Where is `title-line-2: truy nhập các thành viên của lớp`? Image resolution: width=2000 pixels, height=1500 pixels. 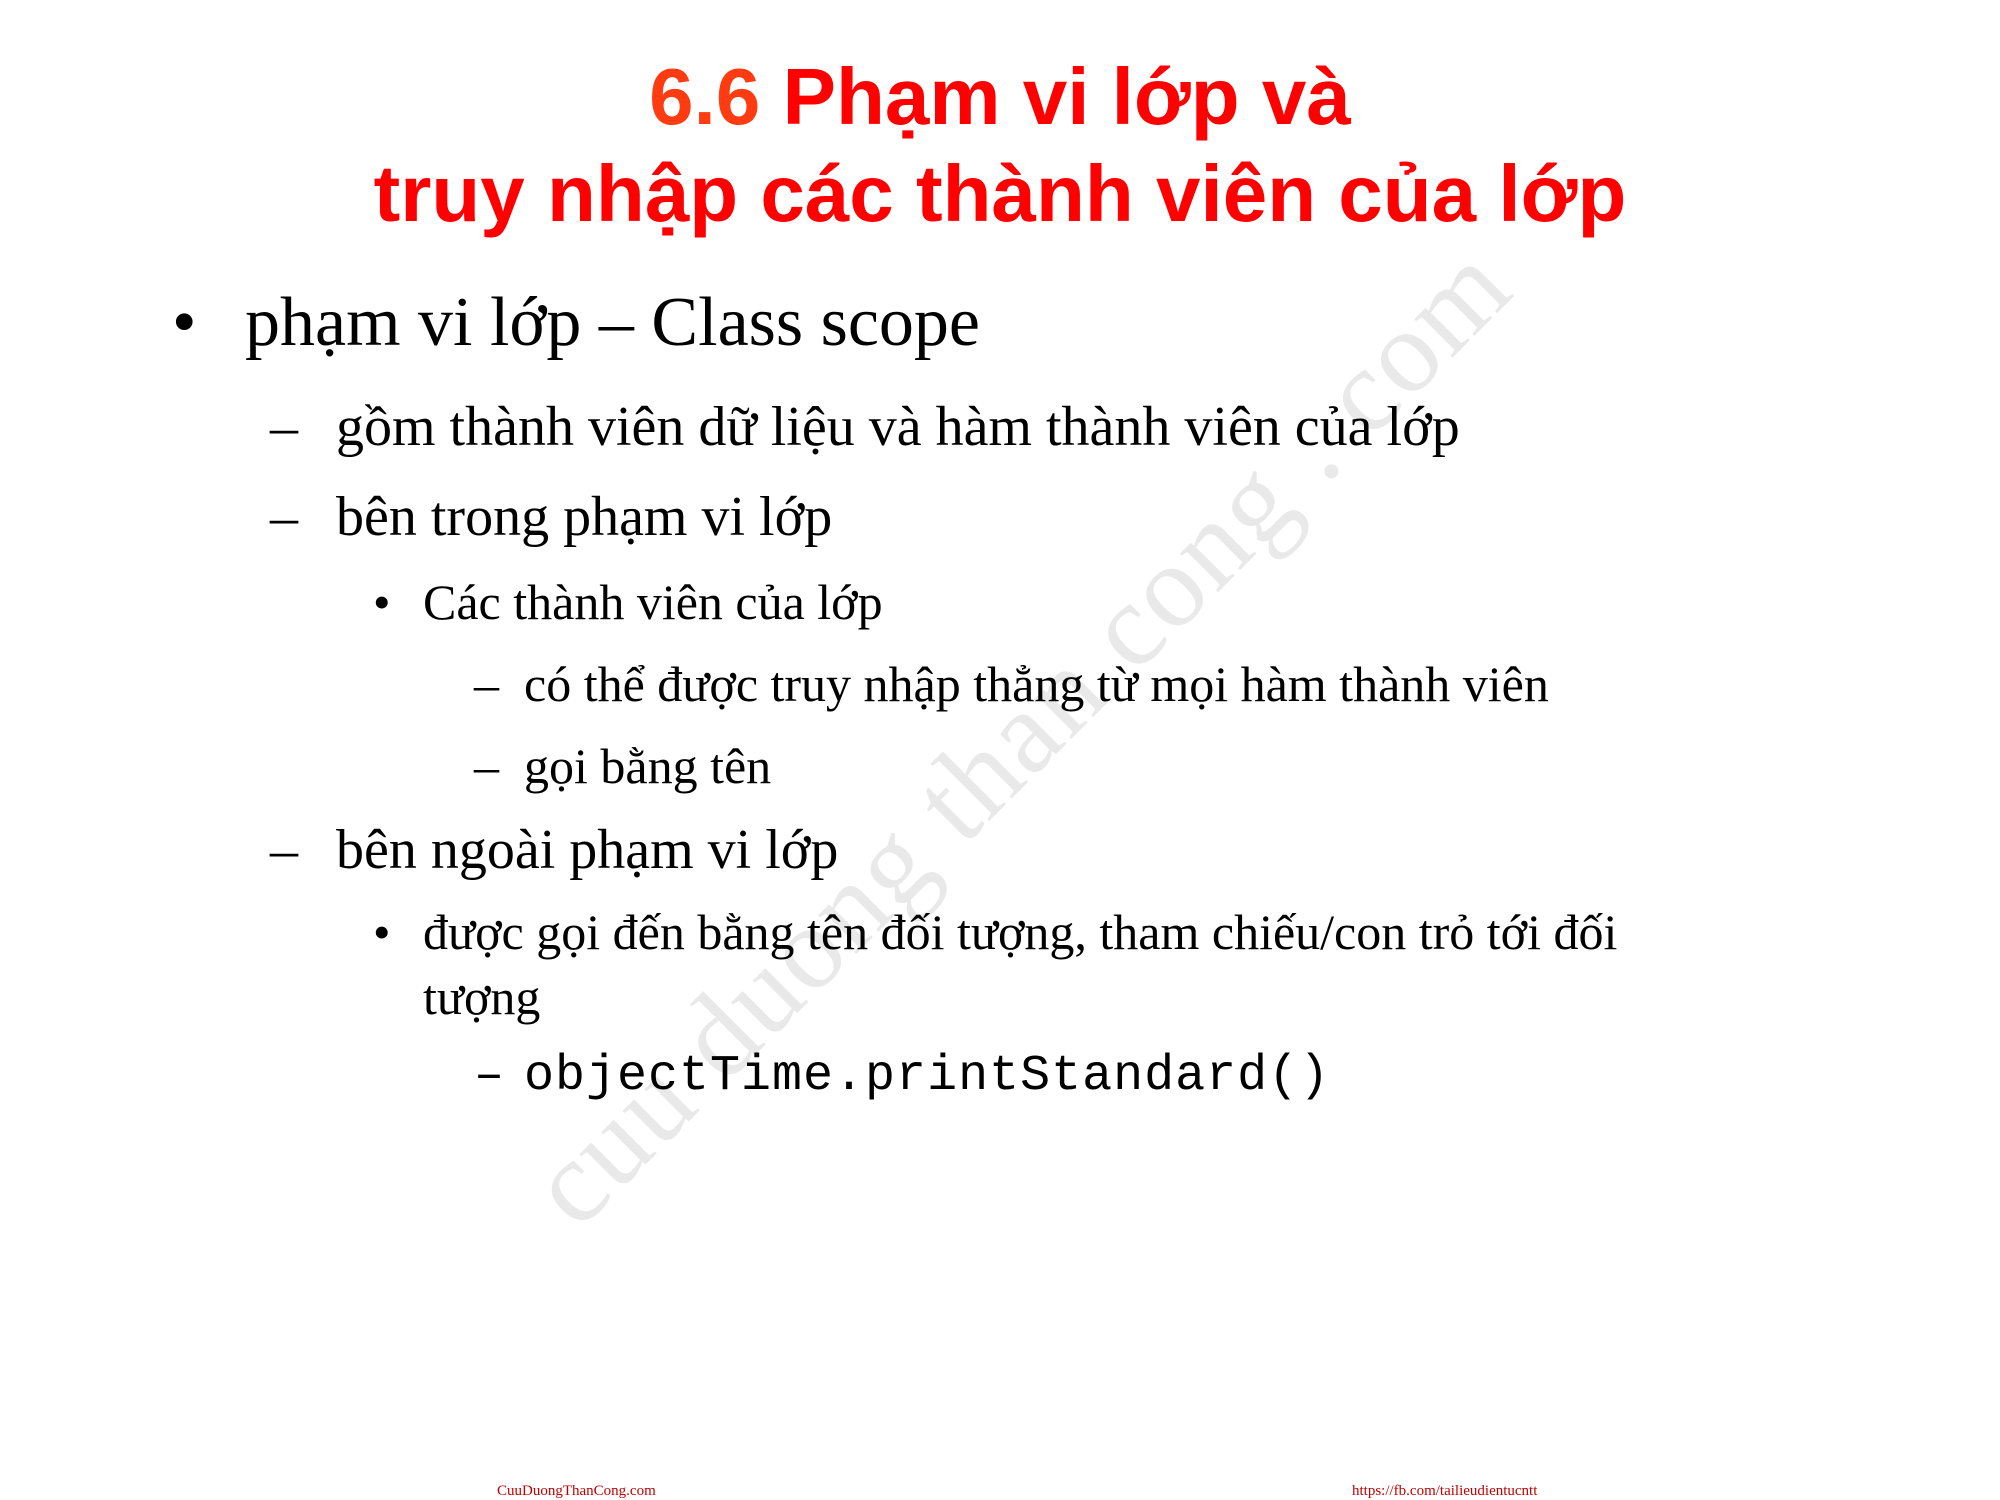
title-line-2: truy nhập các thành viên của lớp is located at coordinates (1000, 193).